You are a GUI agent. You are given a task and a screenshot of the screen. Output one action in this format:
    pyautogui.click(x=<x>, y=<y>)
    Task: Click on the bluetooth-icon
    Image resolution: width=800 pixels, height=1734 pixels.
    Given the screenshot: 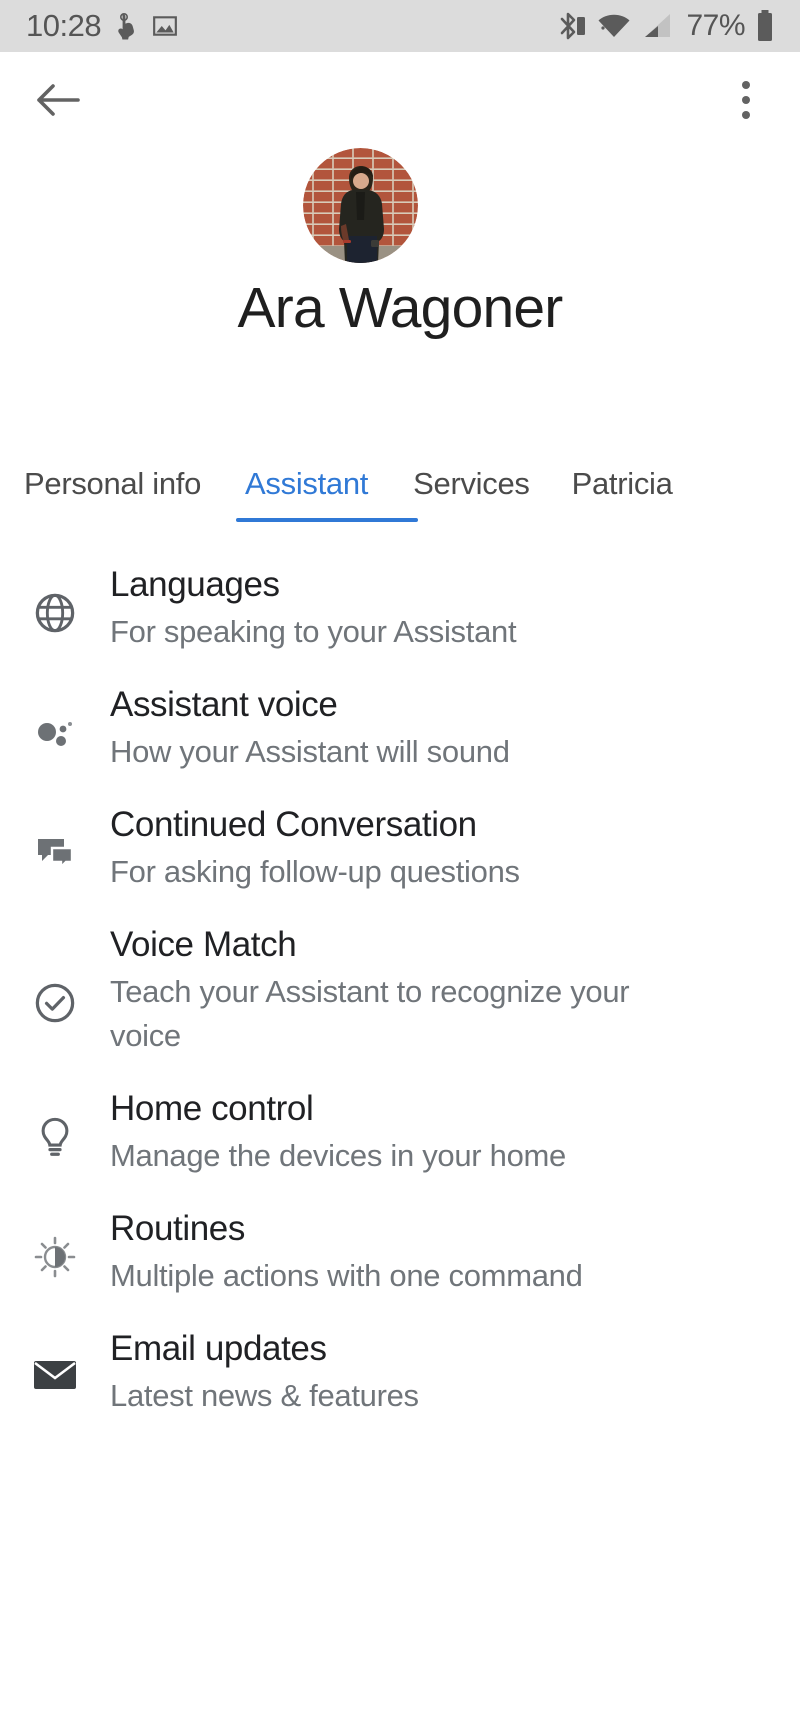 What is the action you would take?
    pyautogui.click(x=571, y=26)
    